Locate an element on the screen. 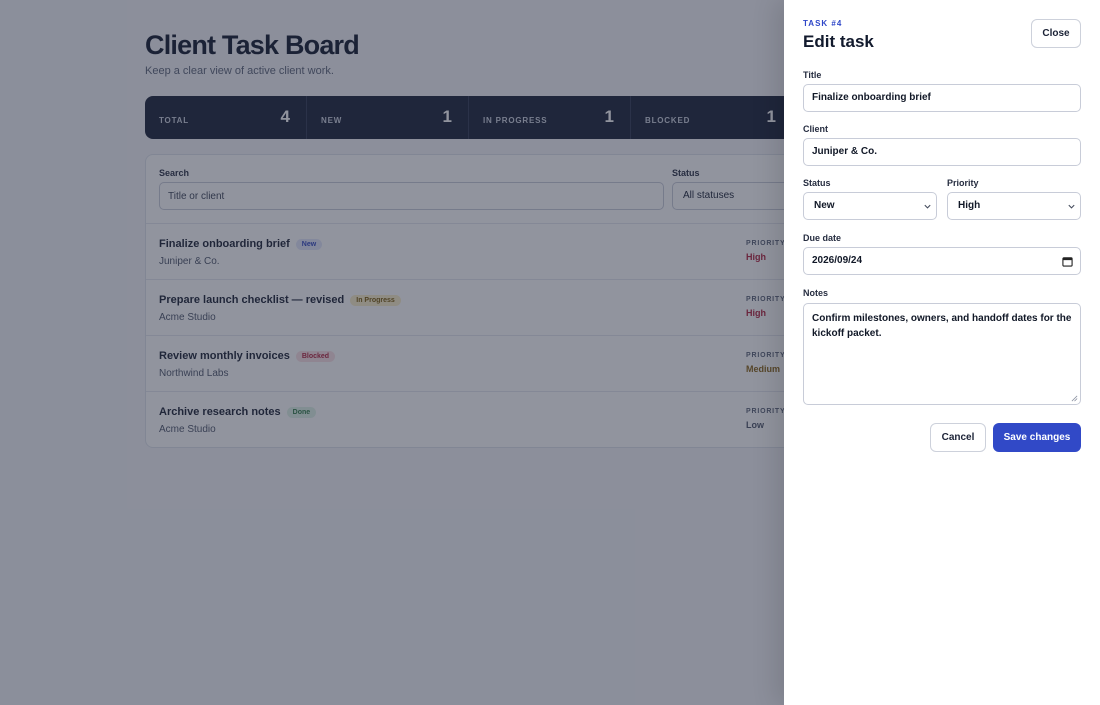  priority-select-value: High is located at coordinates (969, 205).